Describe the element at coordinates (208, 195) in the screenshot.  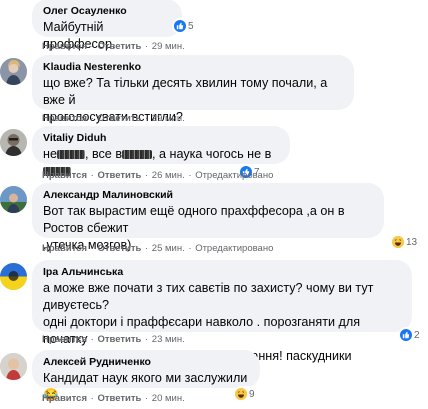
I see `comment-author: Александр Малиновский` at that location.